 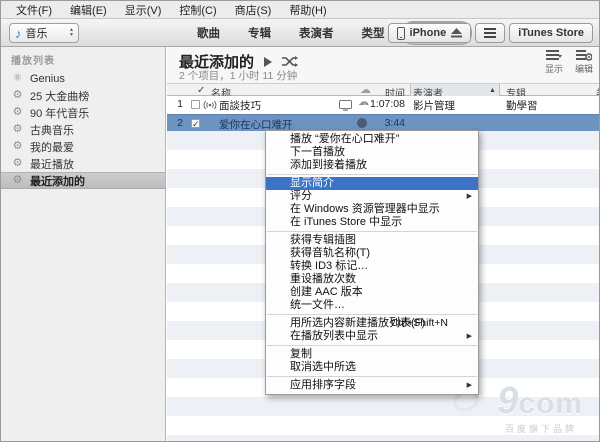 I want to click on menu-item-show-in-itunes-store: 在 iTunes Store 中显示, so click(x=372, y=222).